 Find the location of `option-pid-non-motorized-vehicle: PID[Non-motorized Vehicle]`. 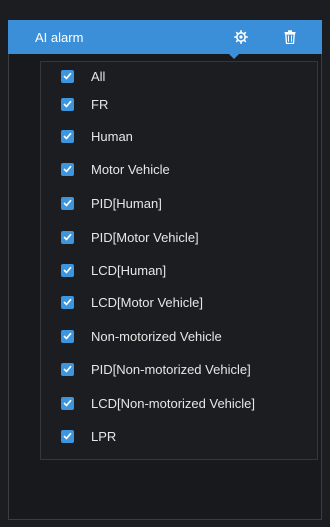

option-pid-non-motorized-vehicle: PID[Non-motorized Vehicle] is located at coordinates (156, 369).